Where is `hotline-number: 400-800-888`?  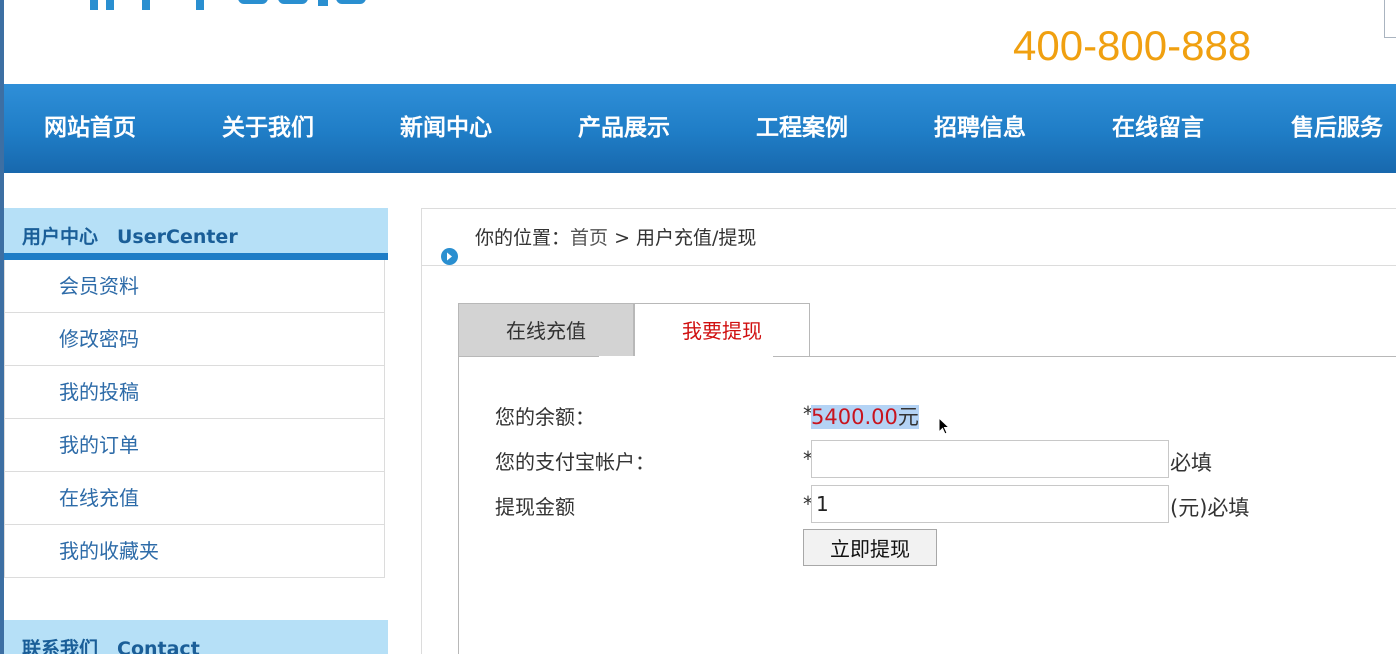
hotline-number: 400-800-888 is located at coordinates (1132, 45).